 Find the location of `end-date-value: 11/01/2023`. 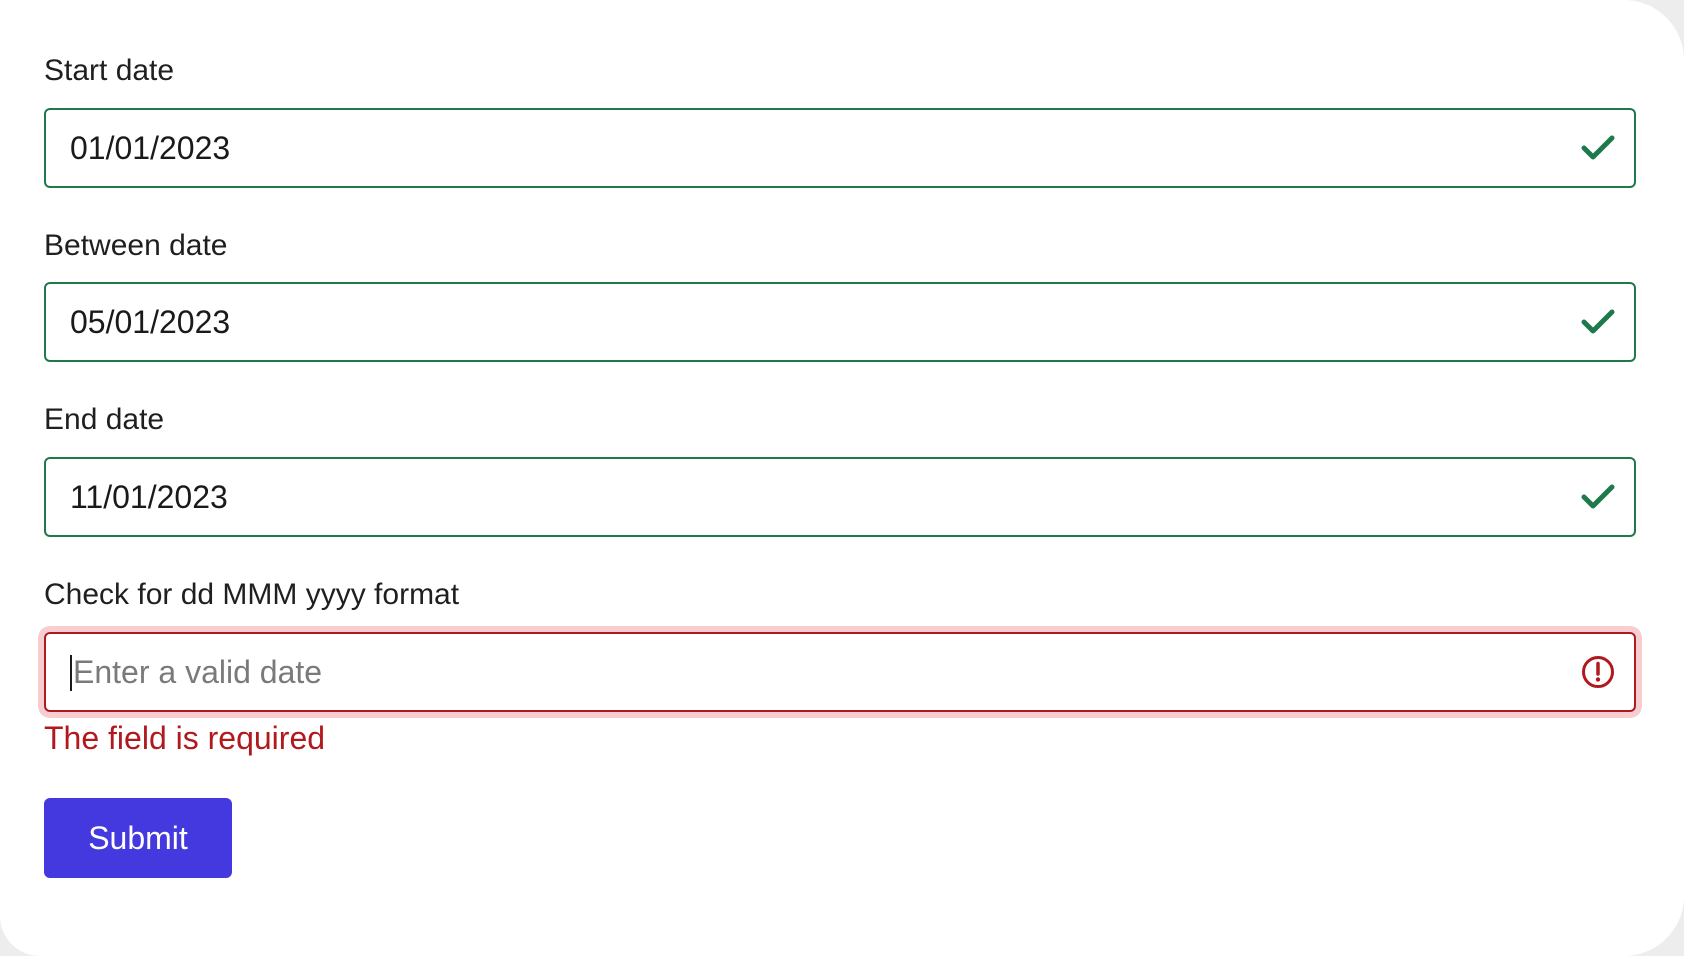

end-date-value: 11/01/2023 is located at coordinates (149, 497).